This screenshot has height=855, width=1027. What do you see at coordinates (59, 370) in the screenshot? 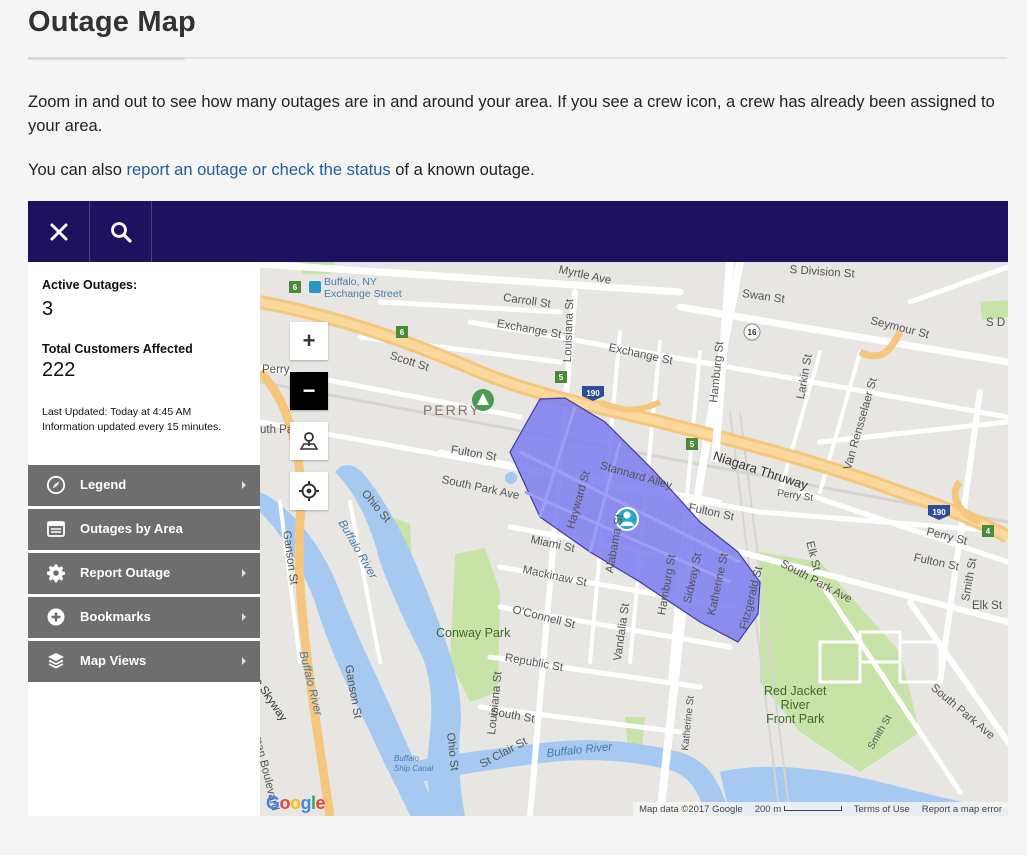
I see `customers-affected-value: 222` at bounding box center [59, 370].